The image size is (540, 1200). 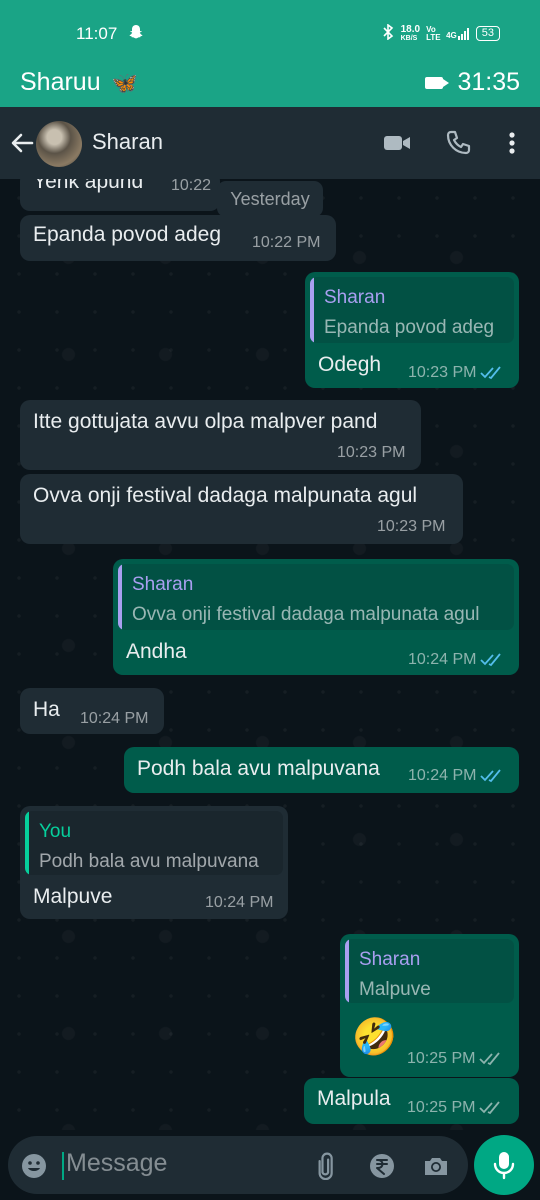 I want to click on contact-name: Sharan, so click(x=127, y=142).